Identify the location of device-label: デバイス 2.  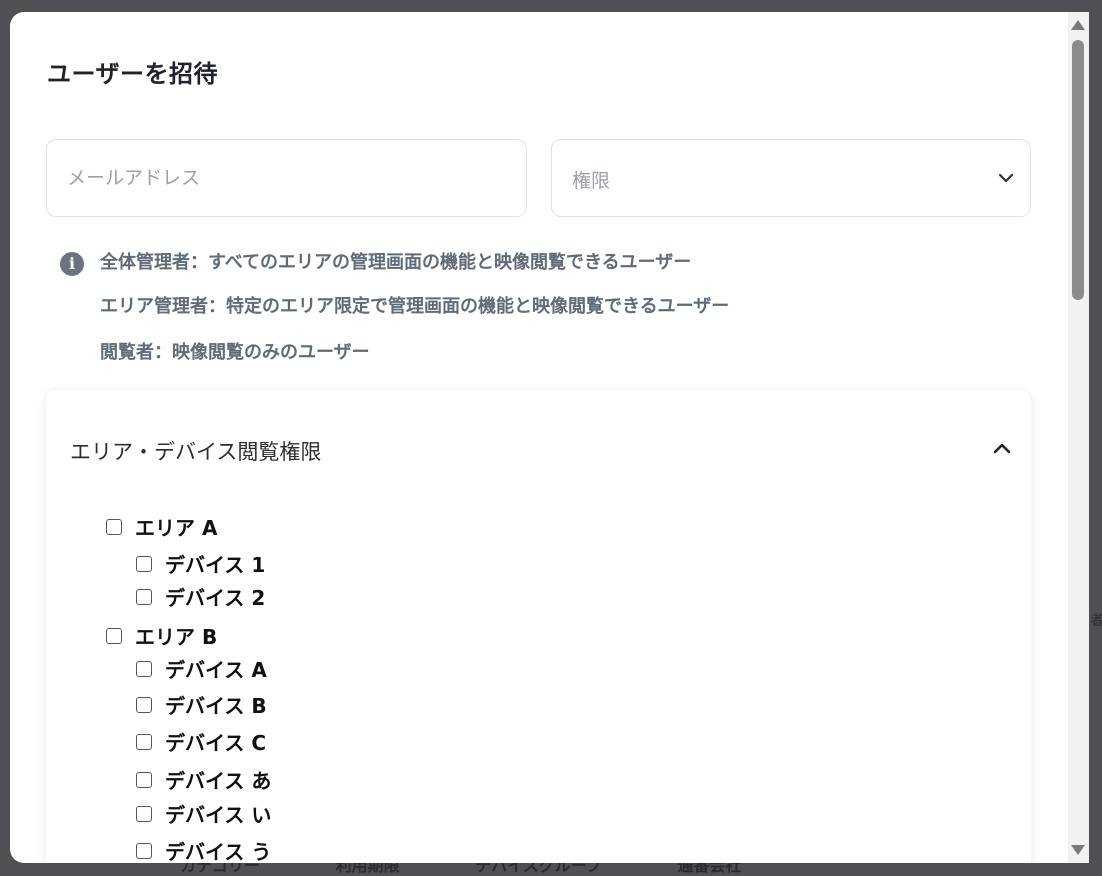
(215, 598).